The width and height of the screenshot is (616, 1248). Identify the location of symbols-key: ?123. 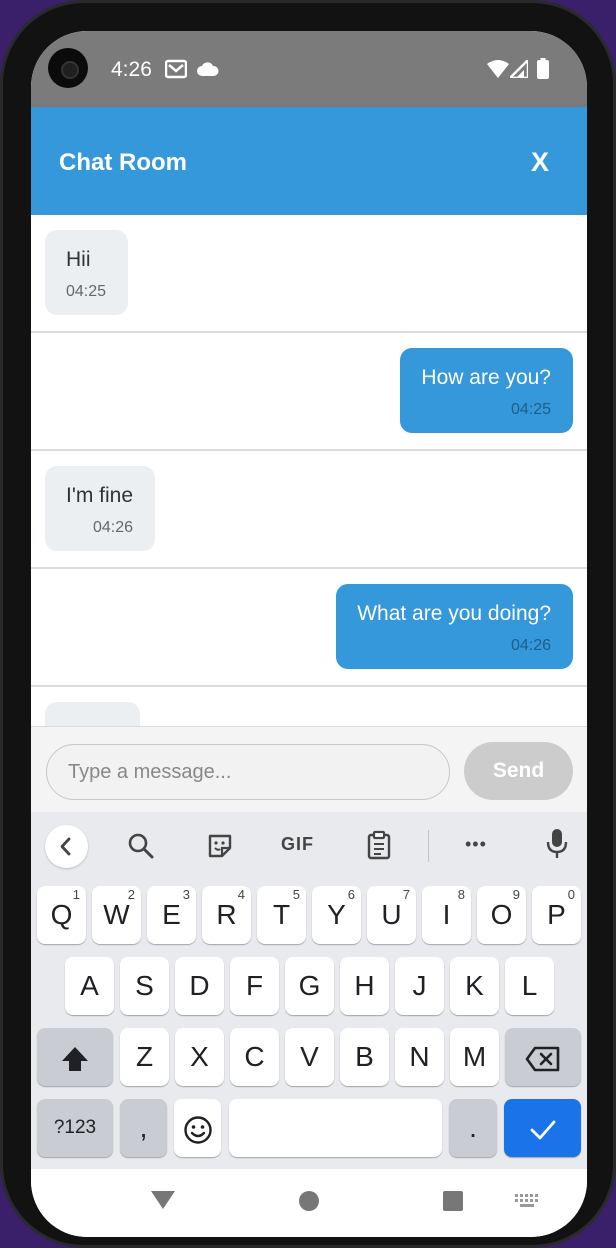
(75, 1128).